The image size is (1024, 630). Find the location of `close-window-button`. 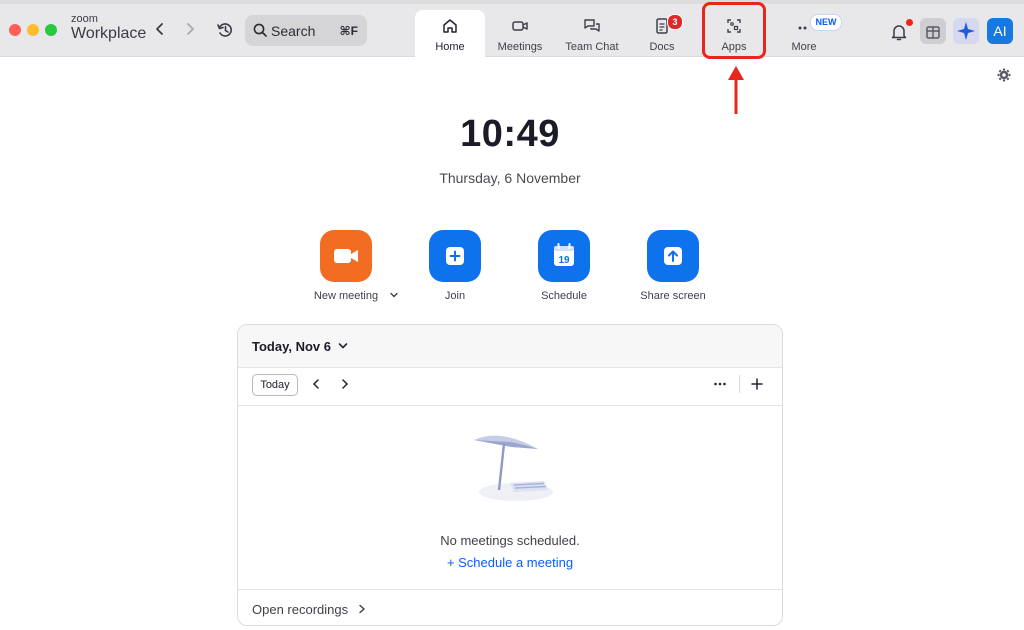

close-window-button is located at coordinates (15, 30).